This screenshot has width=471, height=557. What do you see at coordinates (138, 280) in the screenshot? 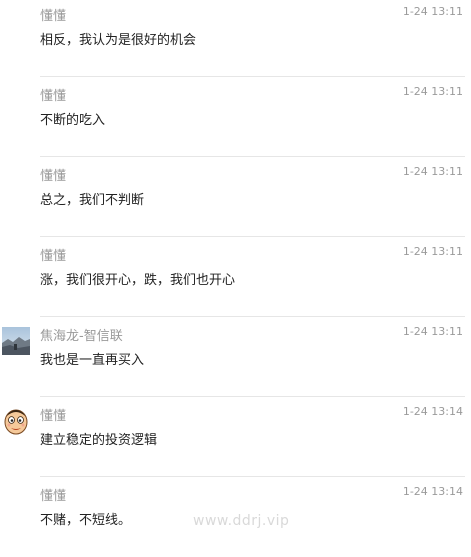
I see `message-text: 涨，我们很开心，跌，我们也开心` at bounding box center [138, 280].